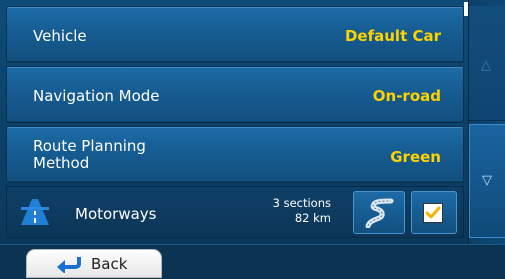 This screenshot has width=505, height=279. I want to click on scroll-position-indicator, so click(466, 9).